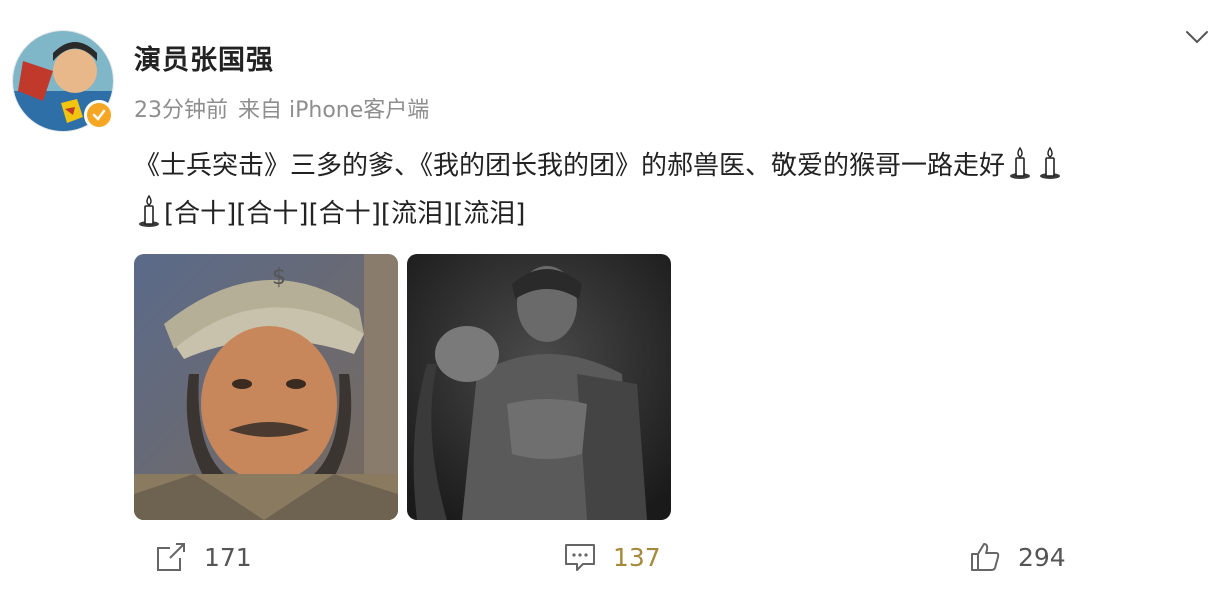 This screenshot has width=1232, height=614. What do you see at coordinates (266, 387) in the screenshot?
I see `photo-1: $` at bounding box center [266, 387].